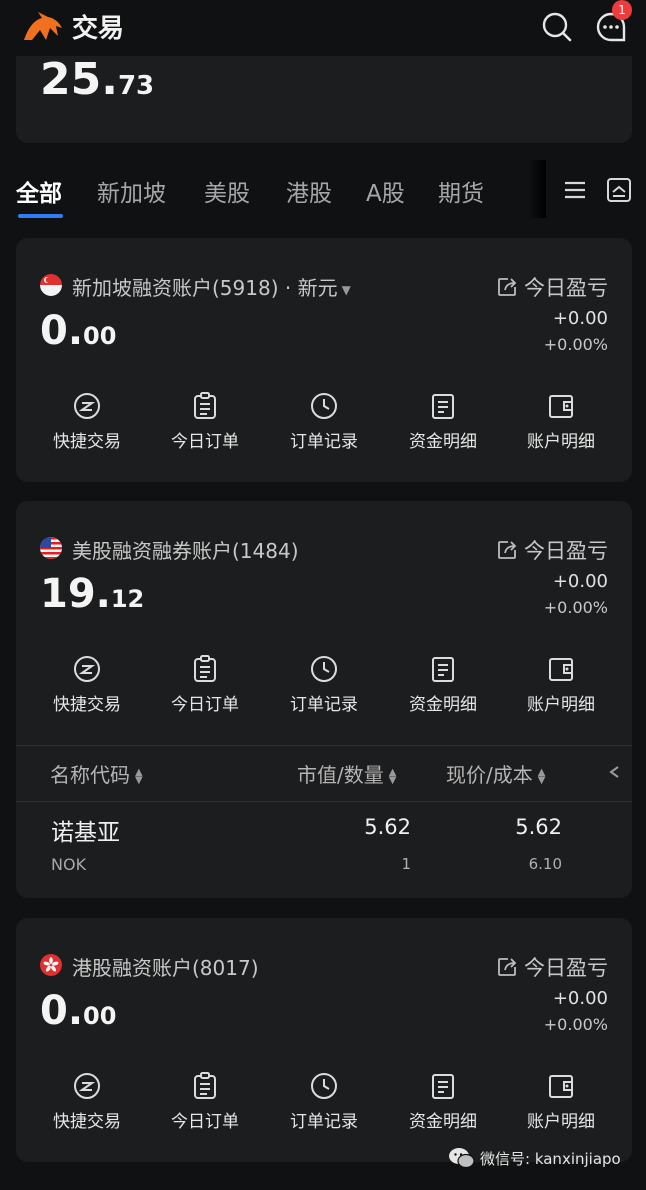 This screenshot has width=646, height=1190. Describe the element at coordinates (165, 966) in the screenshot. I see `account-name: 港股融资账户(8017)` at that location.